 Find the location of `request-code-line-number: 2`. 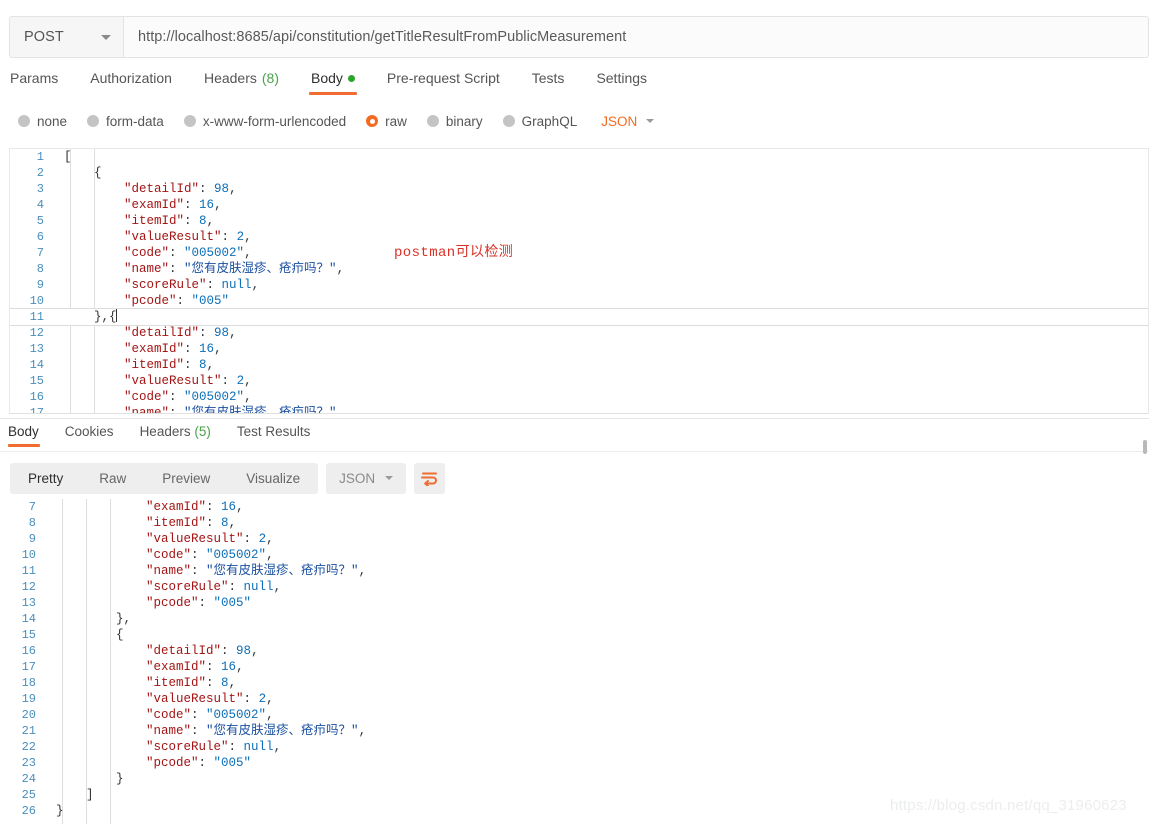

request-code-line-number: 2 is located at coordinates (40, 173).